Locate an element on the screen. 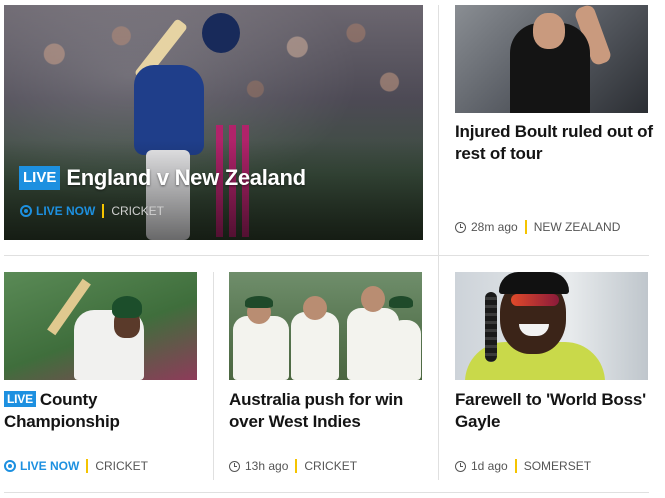 The height and width of the screenshot is (498, 665). category-tag: SOMERSET is located at coordinates (557, 466).